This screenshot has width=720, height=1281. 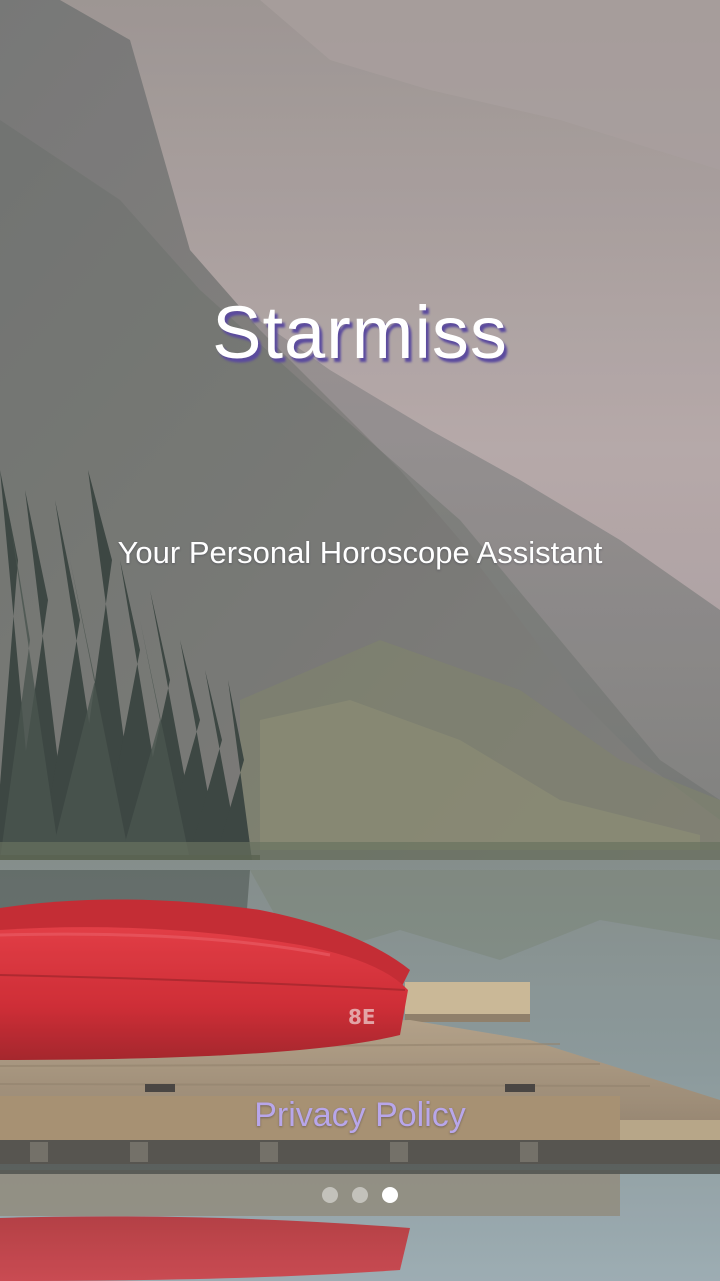 I want to click on privacy-policy-link: Privacy Policy, so click(x=360, y=1115).